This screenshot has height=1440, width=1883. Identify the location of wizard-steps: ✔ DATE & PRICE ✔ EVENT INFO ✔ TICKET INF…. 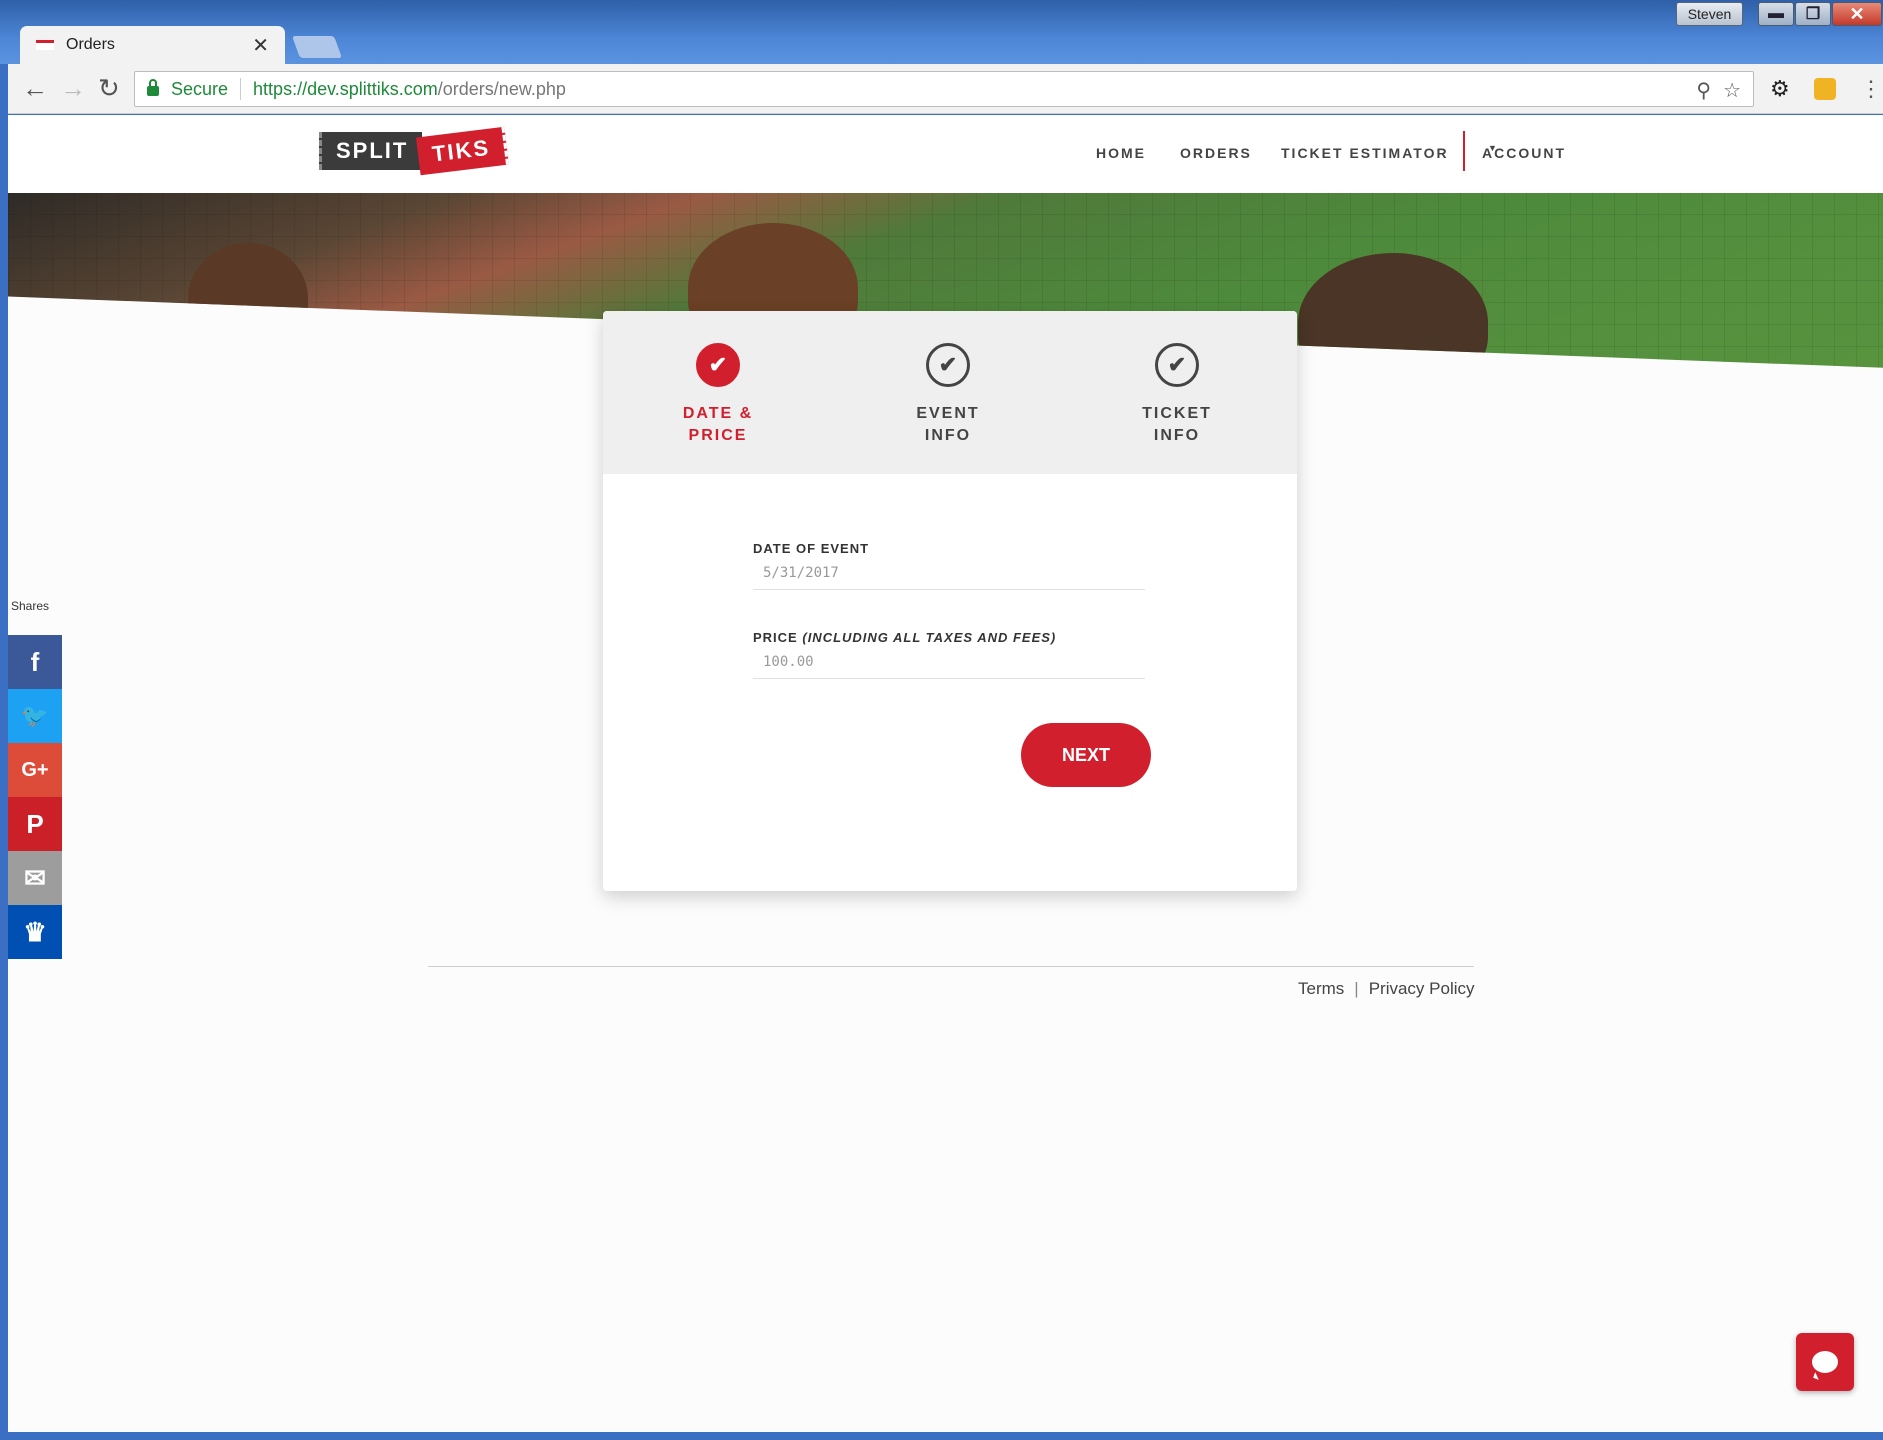
(950, 392).